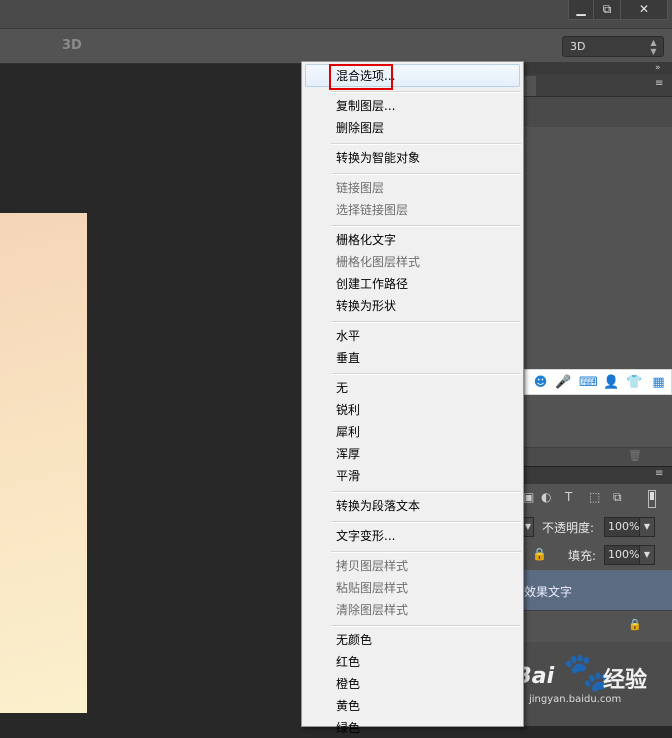  I want to click on panel-footer, so click(596, 456).